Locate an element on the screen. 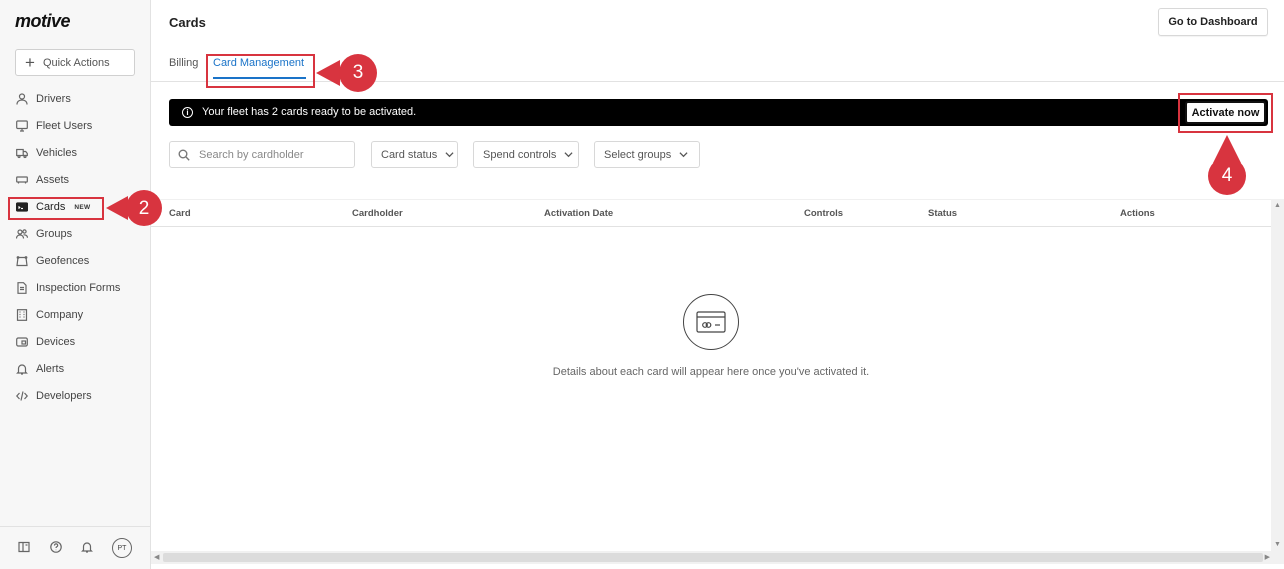 Image resolution: width=1284 pixels, height=569 pixels. monitor-icon is located at coordinates (22, 126).